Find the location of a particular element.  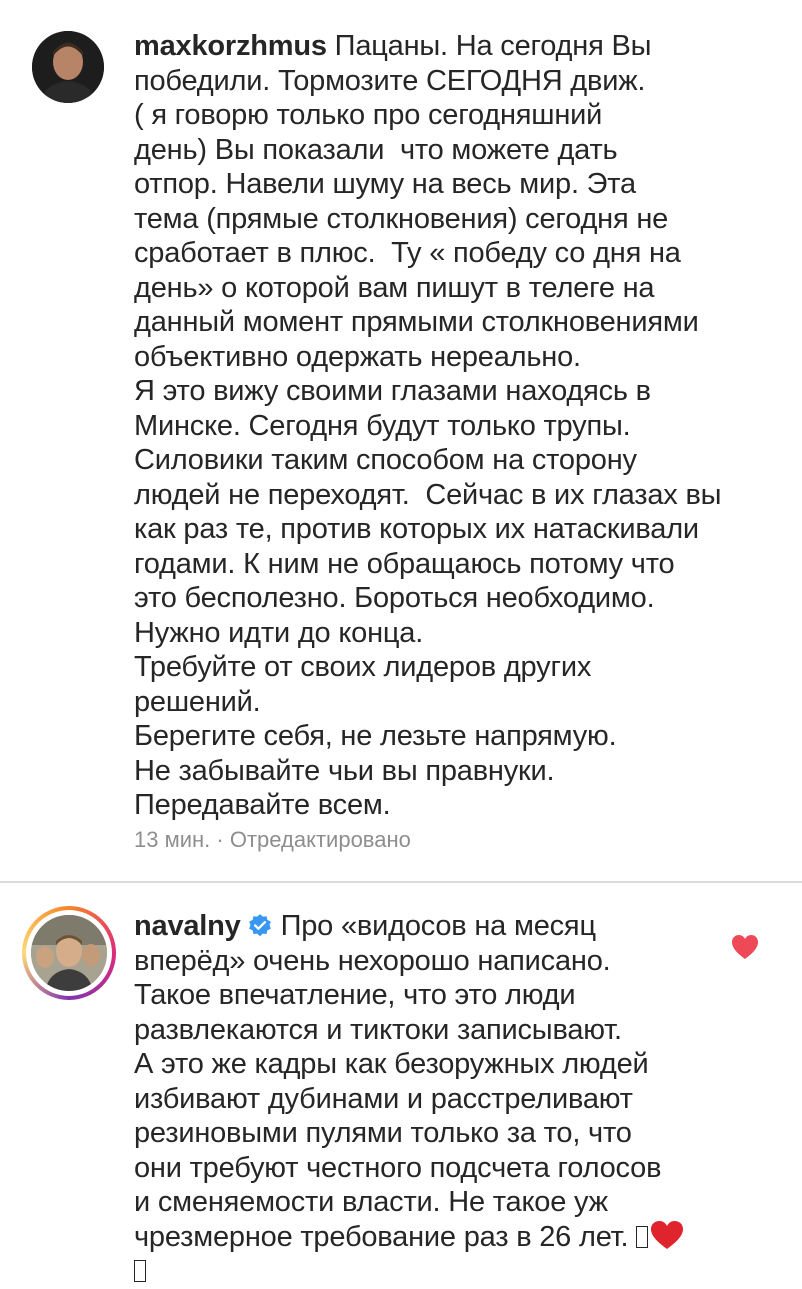

story-ring is located at coordinates (69, 953).